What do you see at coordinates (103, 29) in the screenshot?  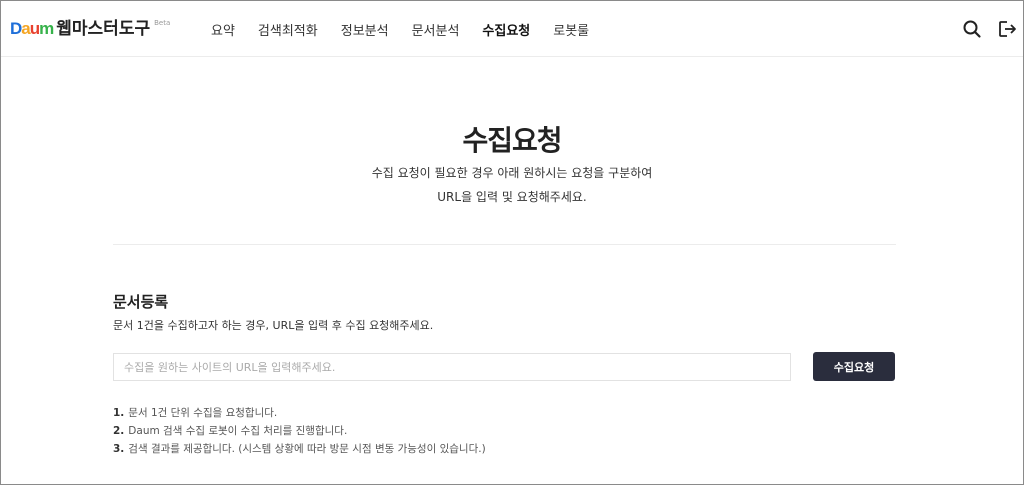 I see `app-title: 웹마스터도구` at bounding box center [103, 29].